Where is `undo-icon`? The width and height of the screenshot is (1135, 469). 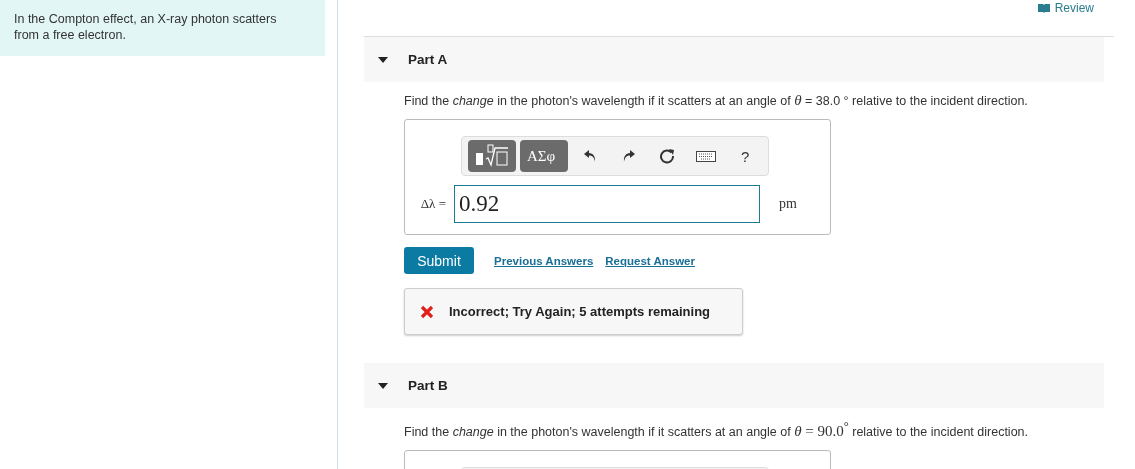
undo-icon is located at coordinates (589, 156).